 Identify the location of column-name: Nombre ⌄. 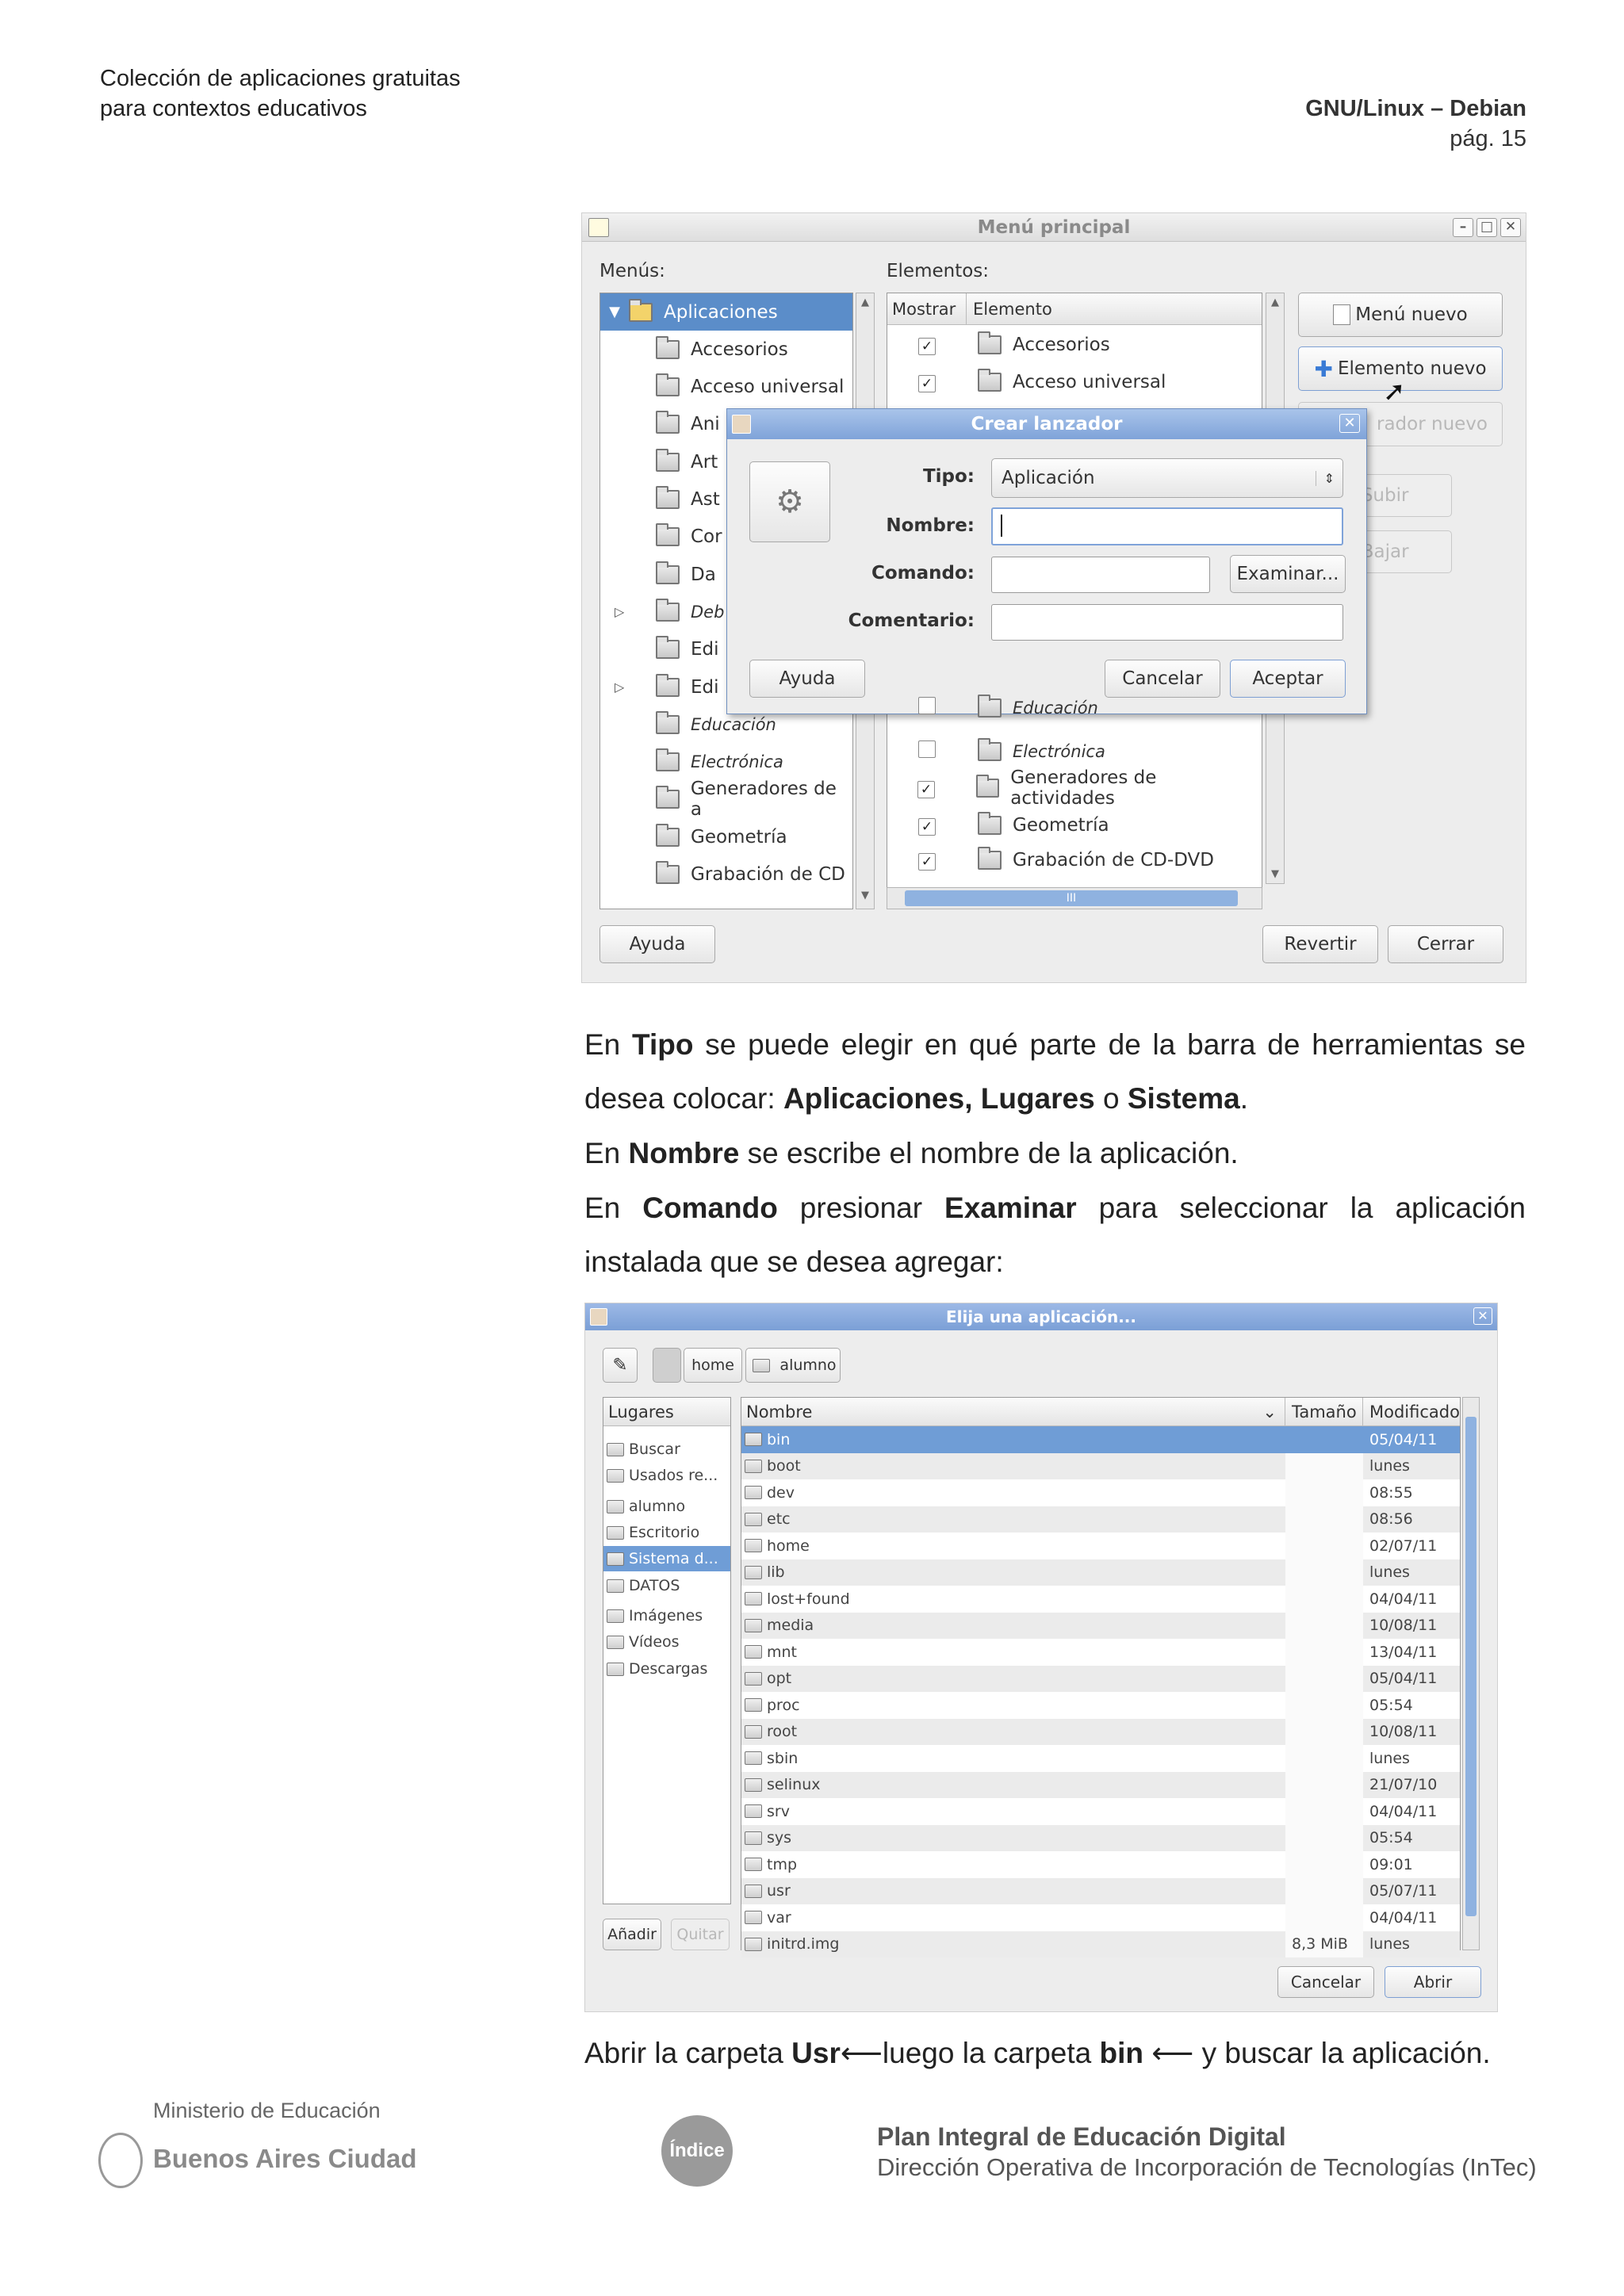
(1013, 1412).